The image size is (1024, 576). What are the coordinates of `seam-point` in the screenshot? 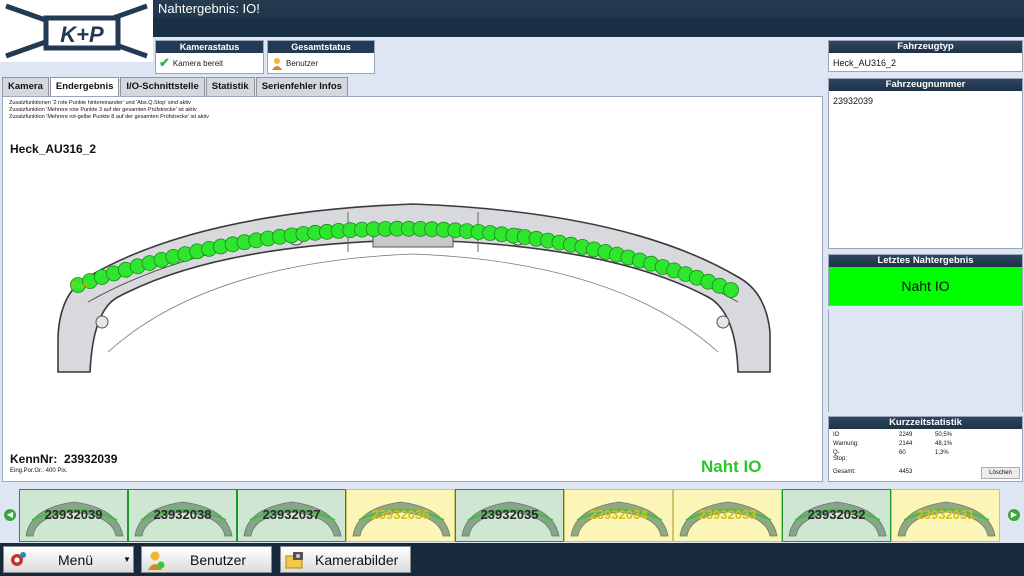 It's located at (731, 290).